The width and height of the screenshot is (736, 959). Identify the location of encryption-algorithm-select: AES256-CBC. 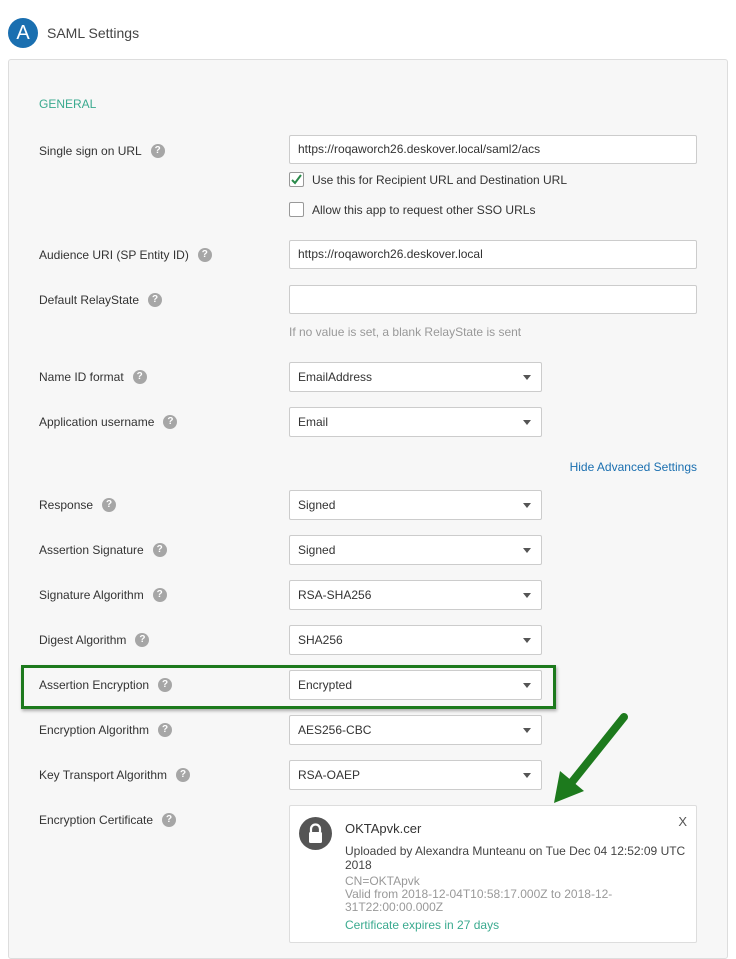
(415, 730).